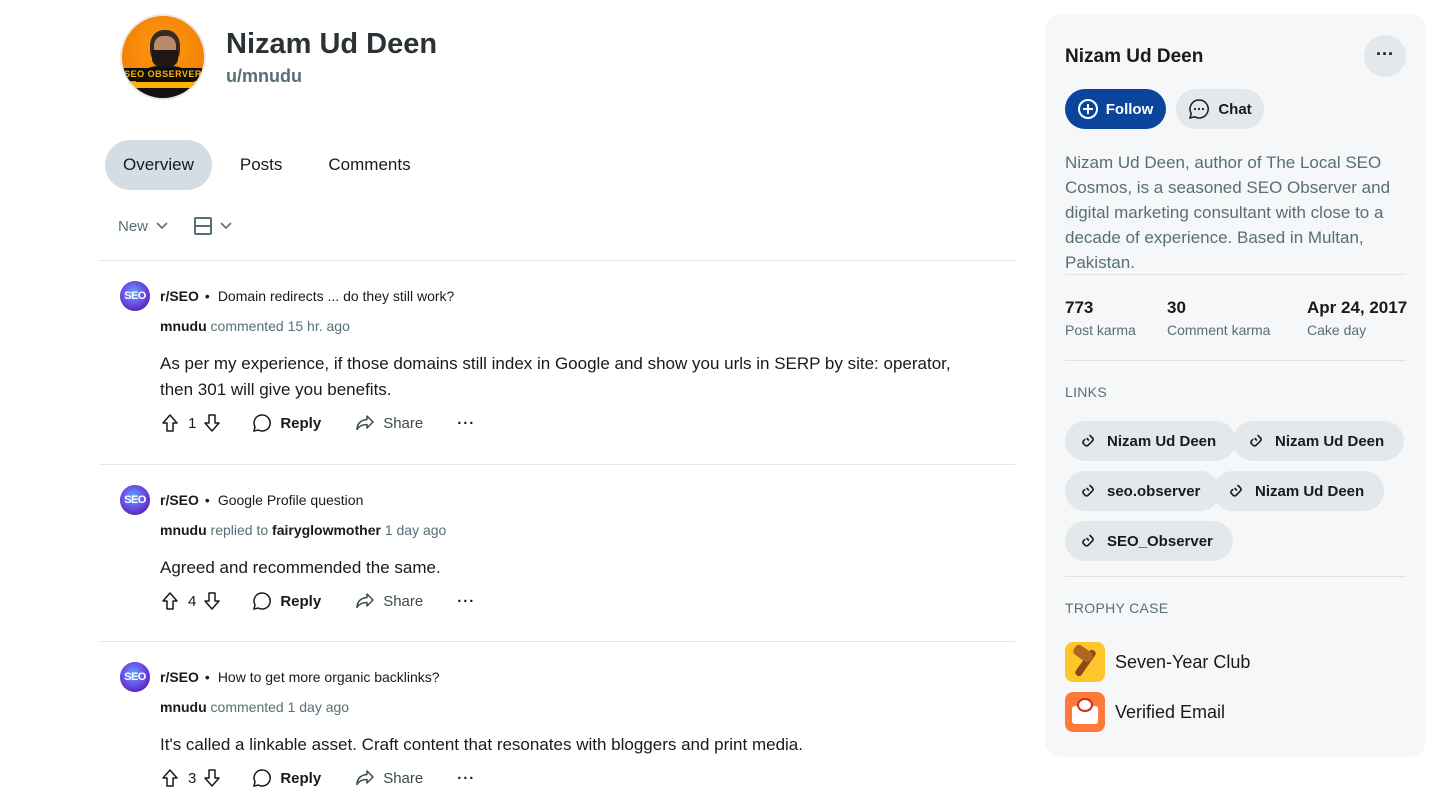  What do you see at coordinates (1145, 712) in the screenshot?
I see `trophy-item: Verified Email` at bounding box center [1145, 712].